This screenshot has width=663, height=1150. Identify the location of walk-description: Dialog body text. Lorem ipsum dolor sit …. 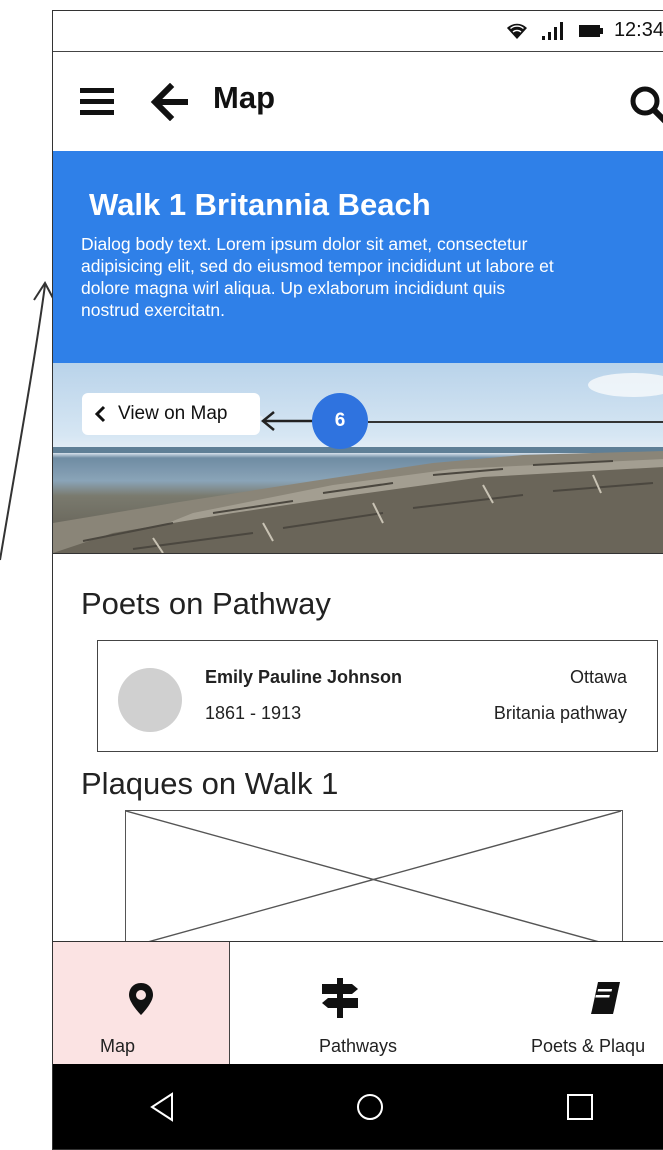
(372, 277).